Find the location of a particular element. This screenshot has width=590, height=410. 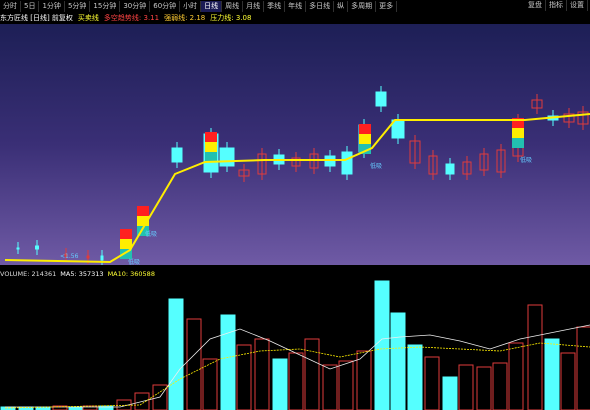

volume-ma10: MA10: 360588 is located at coordinates (131, 274).